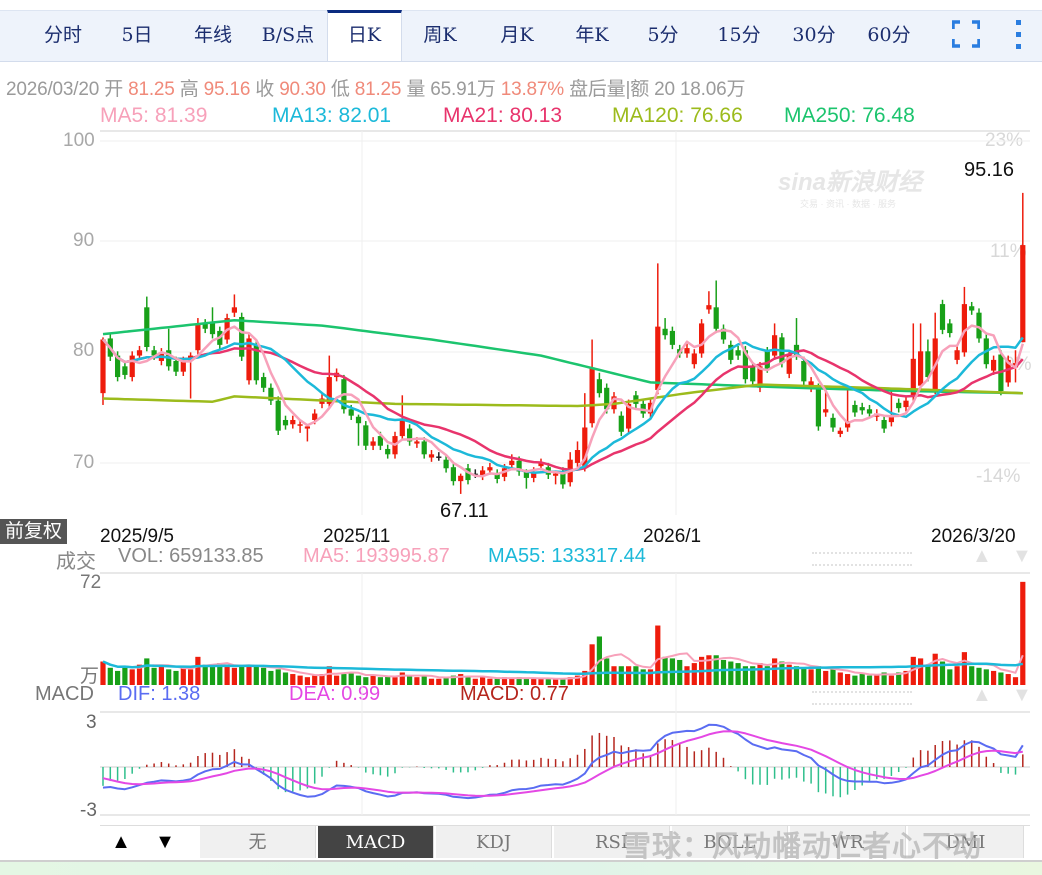 The image size is (1042, 875). Describe the element at coordinates (121, 842) in the screenshot. I see `indicator-prev-button: ▲` at that location.